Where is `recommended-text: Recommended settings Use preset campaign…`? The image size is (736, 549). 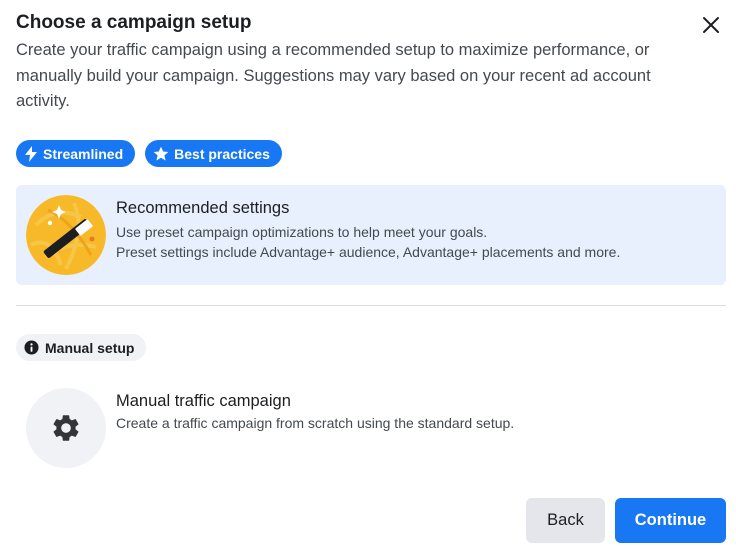
recommended-text: Recommended settings Use preset campaign… is located at coordinates (368, 230).